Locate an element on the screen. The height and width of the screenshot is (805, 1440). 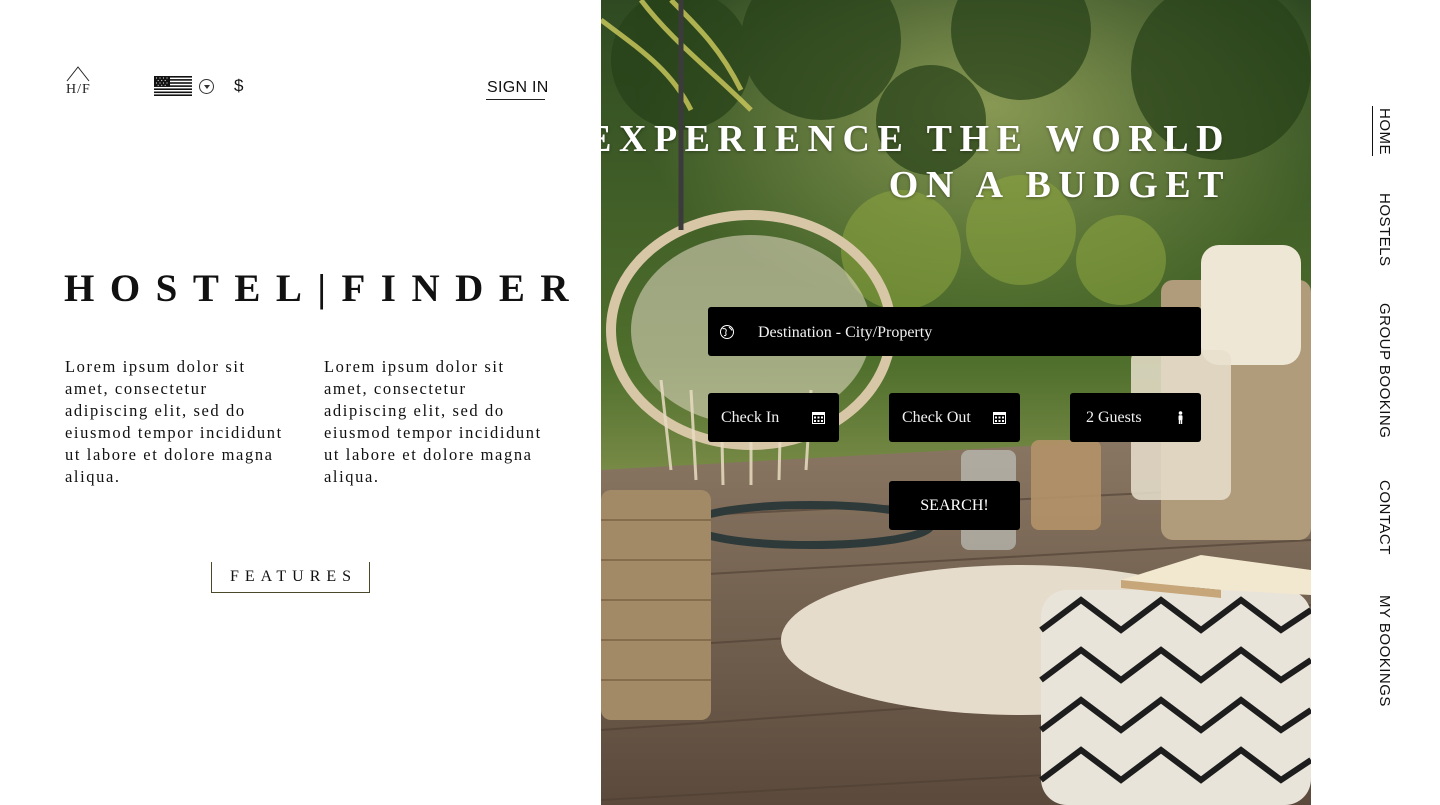
hero-title-line-2: ON A BUDGET is located at coordinates (1059, 185).